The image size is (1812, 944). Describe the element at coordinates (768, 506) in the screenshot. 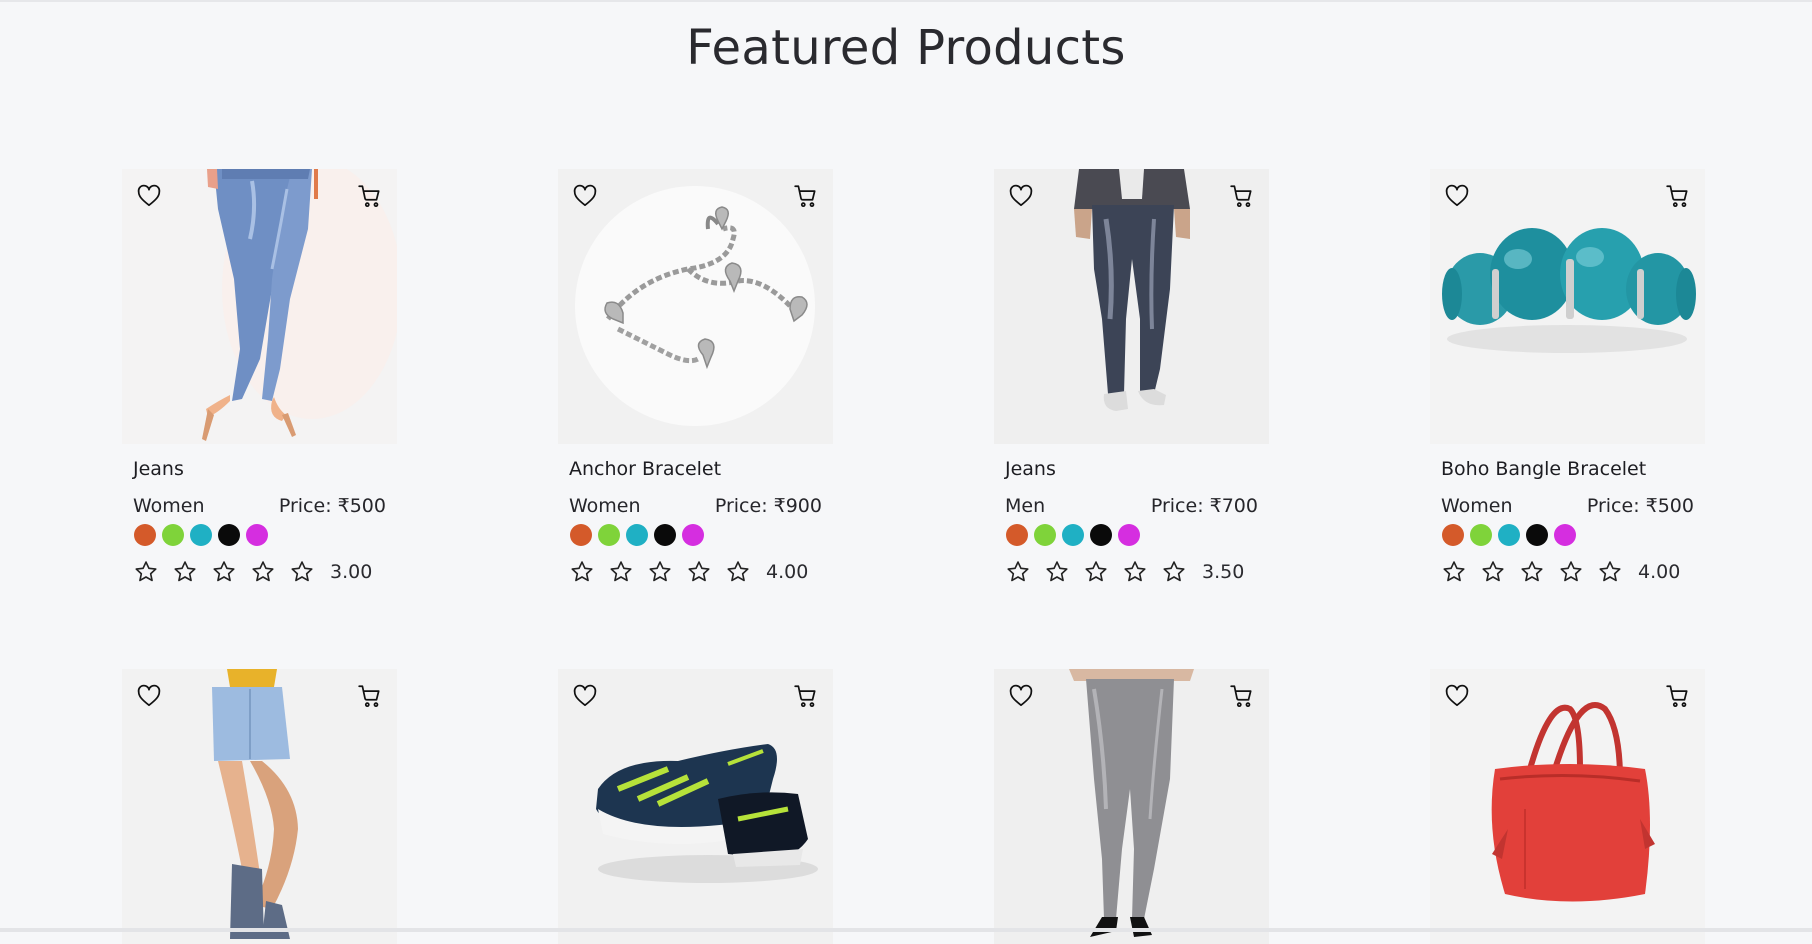

I see `product-price: Price: ₹900` at that location.